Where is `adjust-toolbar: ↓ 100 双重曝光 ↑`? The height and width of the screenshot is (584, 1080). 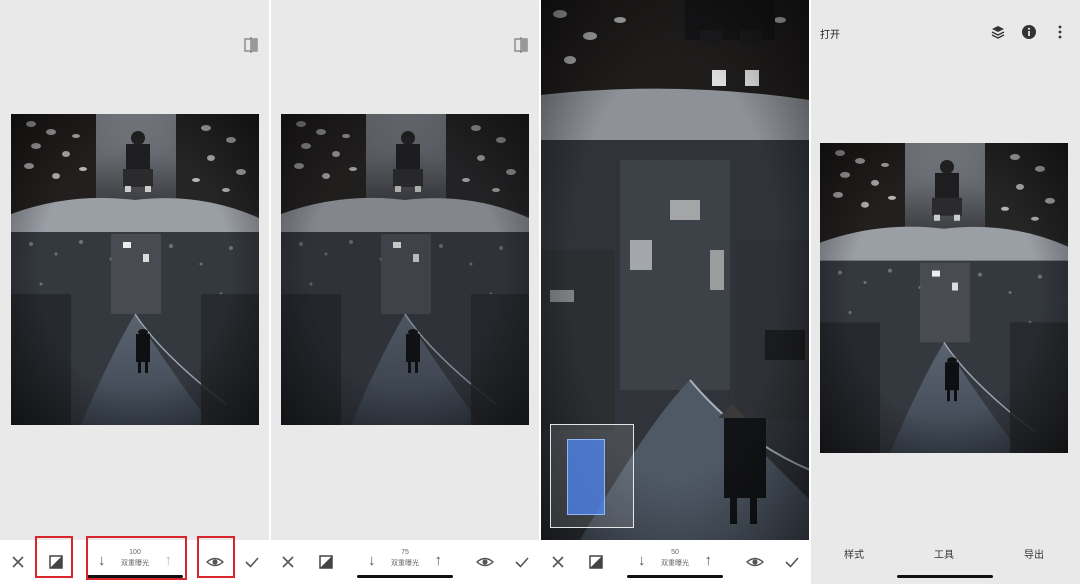
adjust-toolbar: ↓ 100 双重曝光 ↑ is located at coordinates (135, 562).